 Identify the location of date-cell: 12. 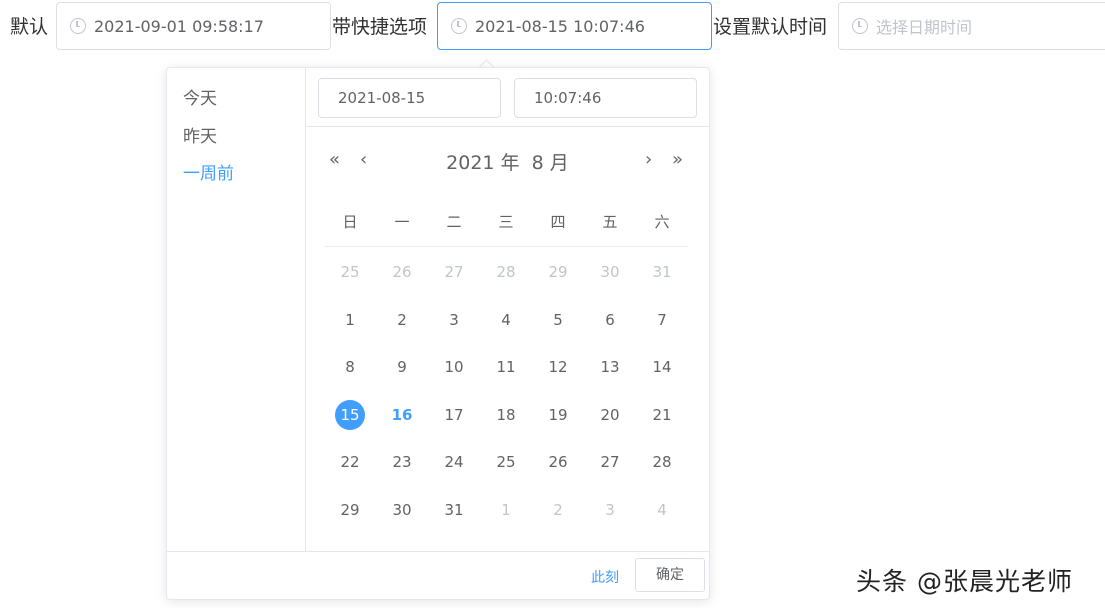
(558, 367).